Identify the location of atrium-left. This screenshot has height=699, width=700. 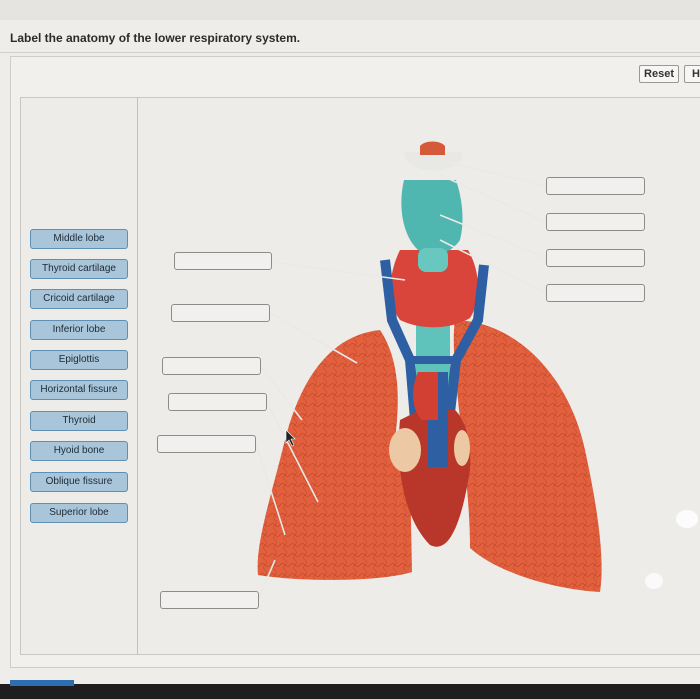
(405, 450).